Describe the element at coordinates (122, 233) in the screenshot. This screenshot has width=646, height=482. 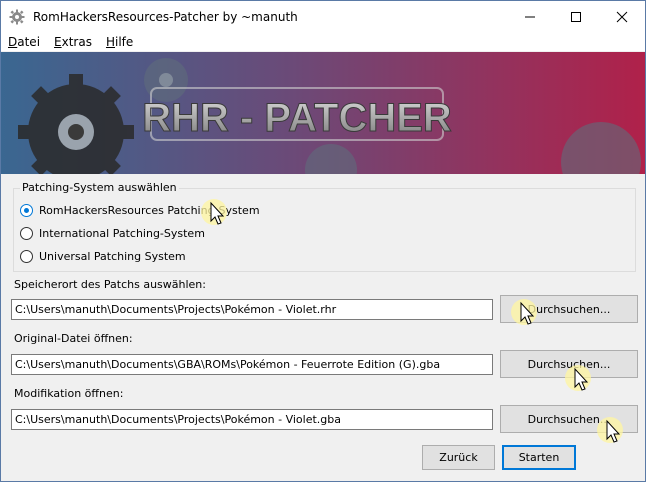
I see `radio-ips-label: International Patching-System` at that location.